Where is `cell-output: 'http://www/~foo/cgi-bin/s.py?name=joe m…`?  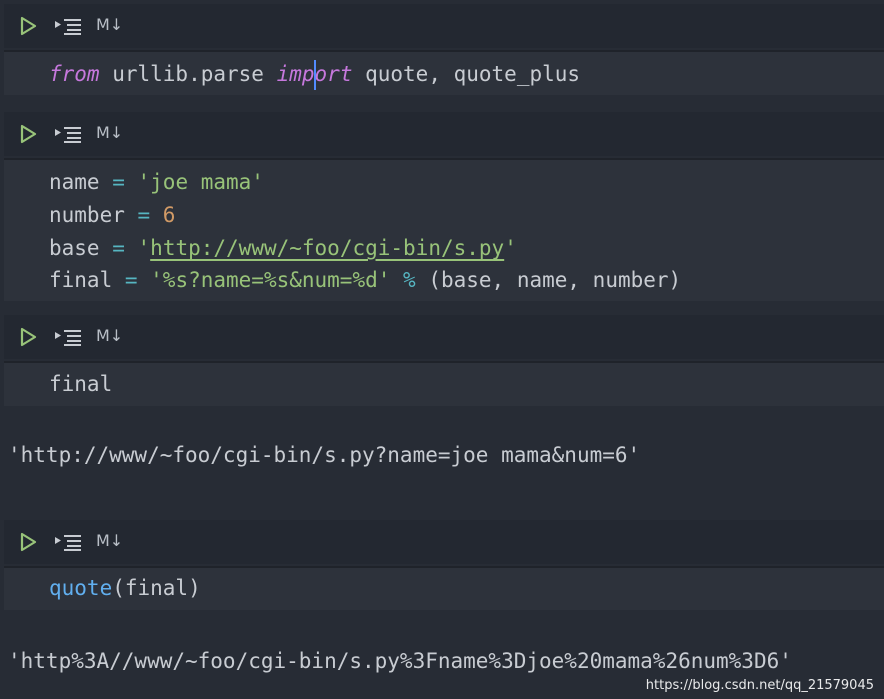 cell-output: 'http://www/~foo/cgi-bin/s.py?name=joe m… is located at coordinates (324, 455).